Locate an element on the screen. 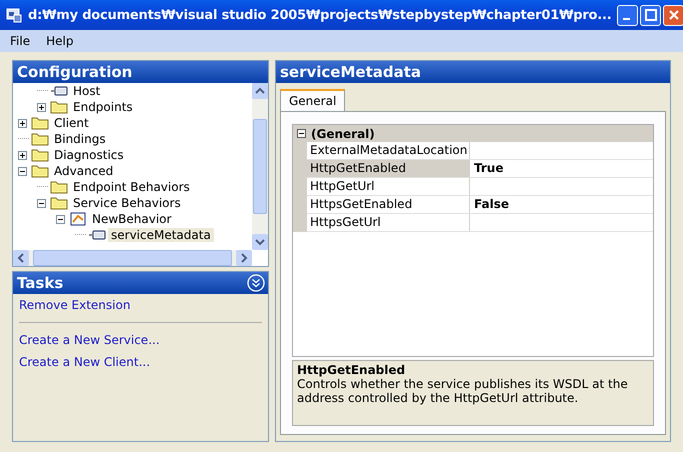 This screenshot has height=452, width=683. description-text: Controls whether the service publishes its WSDL at the address controlled by the HttpGetUrl attribute. is located at coordinates (463, 391).